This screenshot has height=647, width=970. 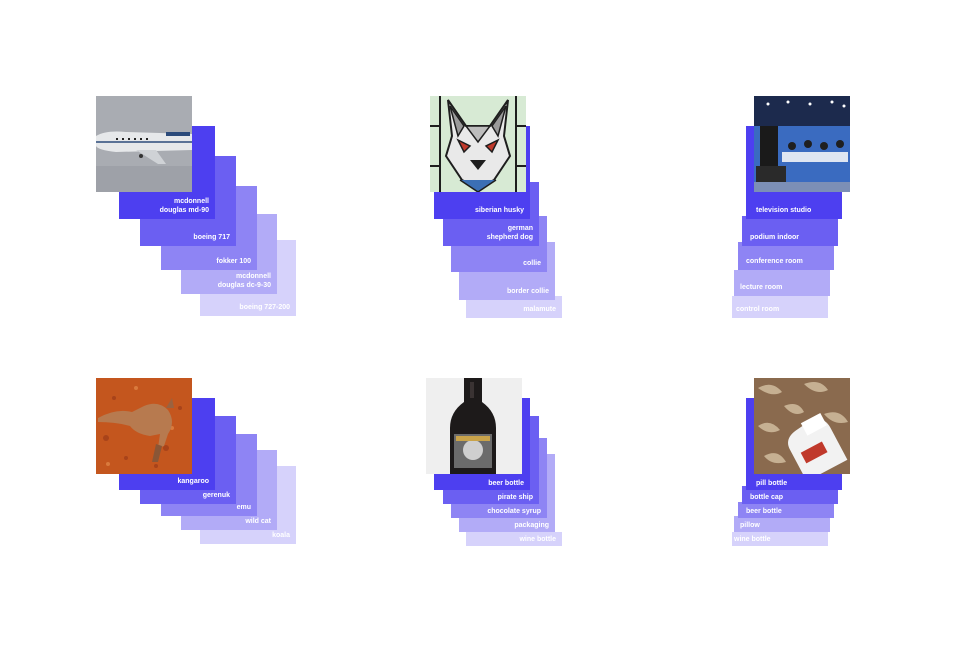 What do you see at coordinates (764, 511) in the screenshot?
I see `prediction-label-3: beer bottle` at bounding box center [764, 511].